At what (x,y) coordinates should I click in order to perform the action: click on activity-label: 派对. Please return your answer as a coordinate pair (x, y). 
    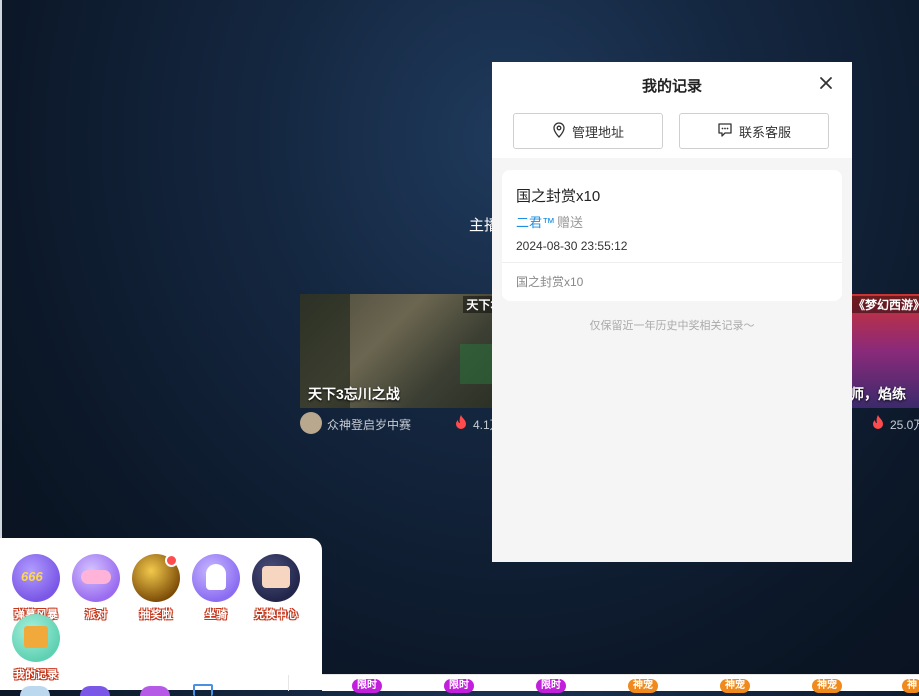
    Looking at the image, I should click on (96, 615).